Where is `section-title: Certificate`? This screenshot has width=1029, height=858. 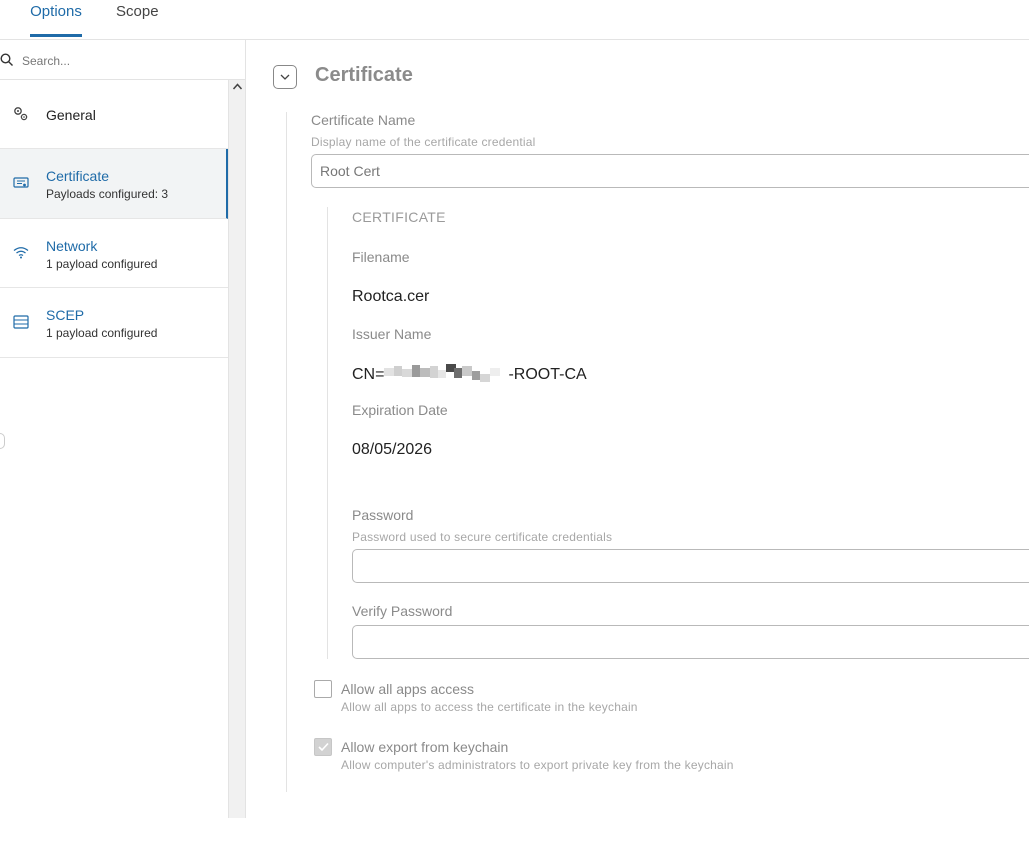 section-title: Certificate is located at coordinates (364, 75).